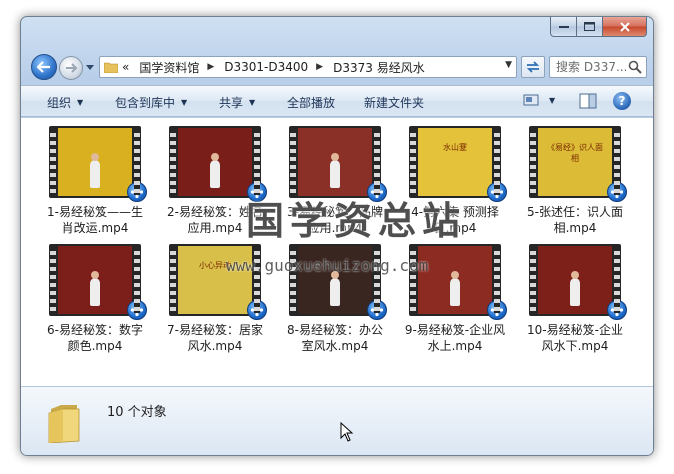 This screenshot has width=674, height=474. Describe the element at coordinates (347, 432) in the screenshot. I see `mouse-cursor-icon` at that location.